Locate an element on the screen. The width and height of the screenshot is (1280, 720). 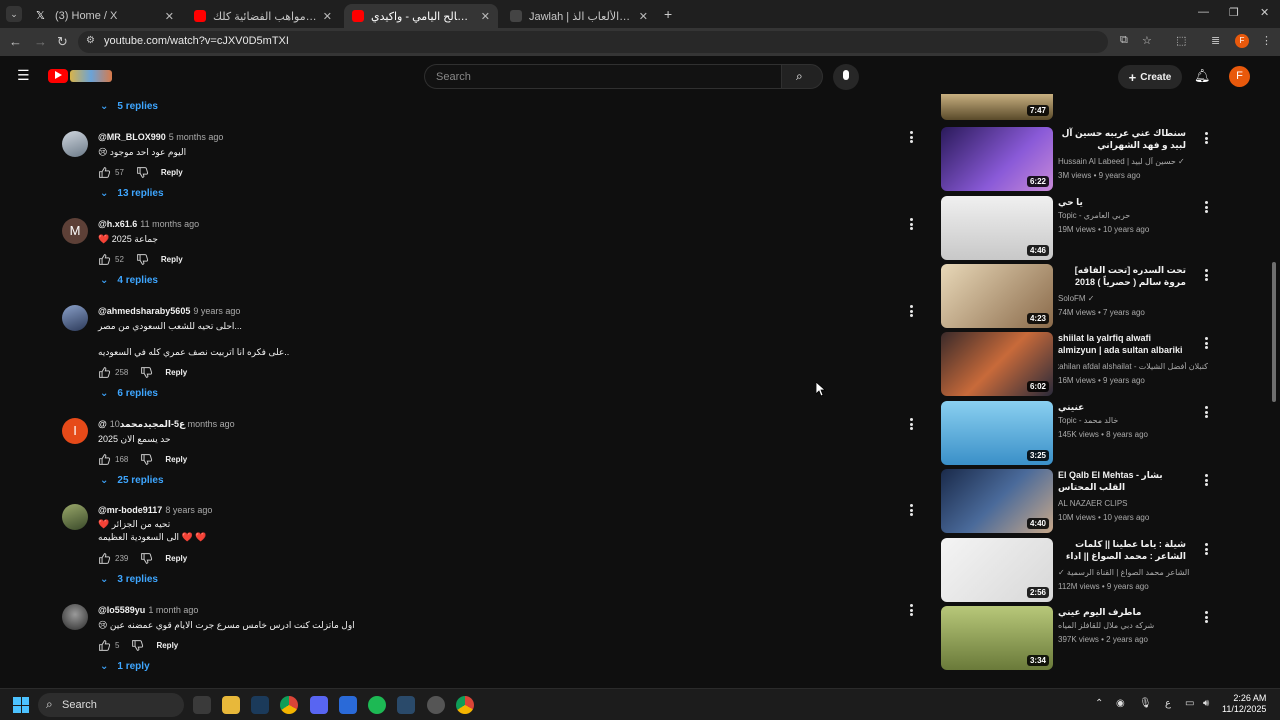
bookmark-star-icon: ☆ is located at coordinates (1147, 40).